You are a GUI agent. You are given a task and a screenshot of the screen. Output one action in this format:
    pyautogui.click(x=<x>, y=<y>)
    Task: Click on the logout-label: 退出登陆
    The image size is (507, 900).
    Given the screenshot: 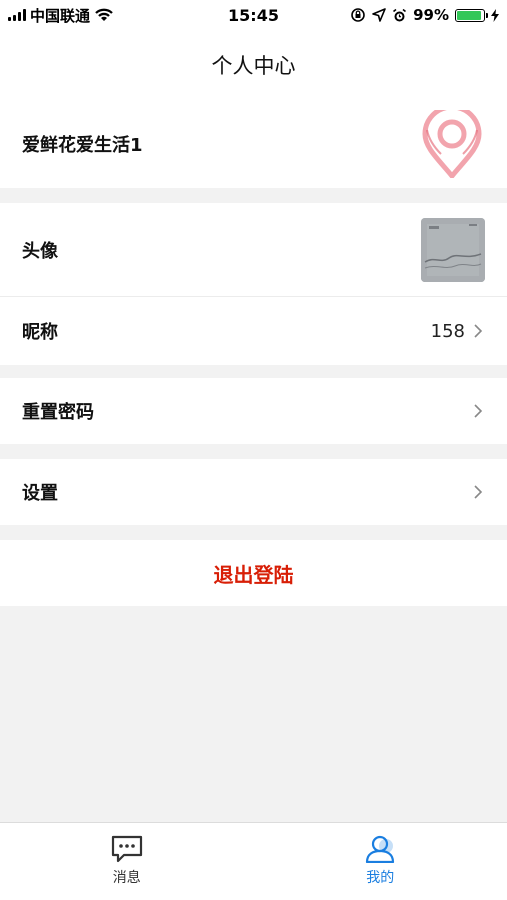 What is the action you would take?
    pyautogui.click(x=253, y=574)
    